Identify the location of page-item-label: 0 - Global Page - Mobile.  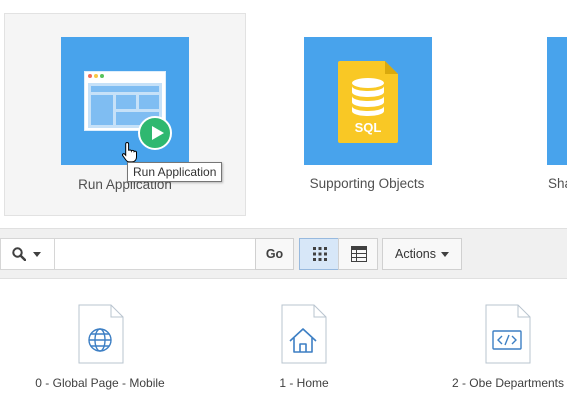
(100, 383).